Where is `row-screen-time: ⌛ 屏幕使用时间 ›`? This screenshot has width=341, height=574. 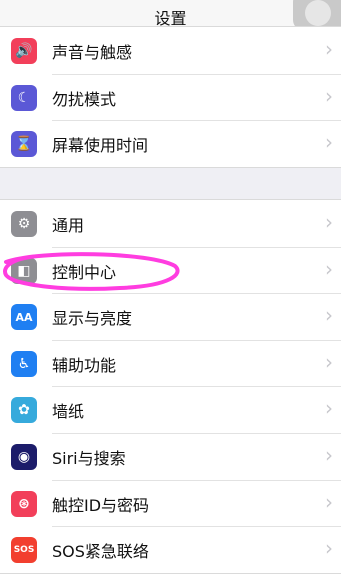
row-screen-time: ⌛ 屏幕使用时间 › is located at coordinates (170, 143).